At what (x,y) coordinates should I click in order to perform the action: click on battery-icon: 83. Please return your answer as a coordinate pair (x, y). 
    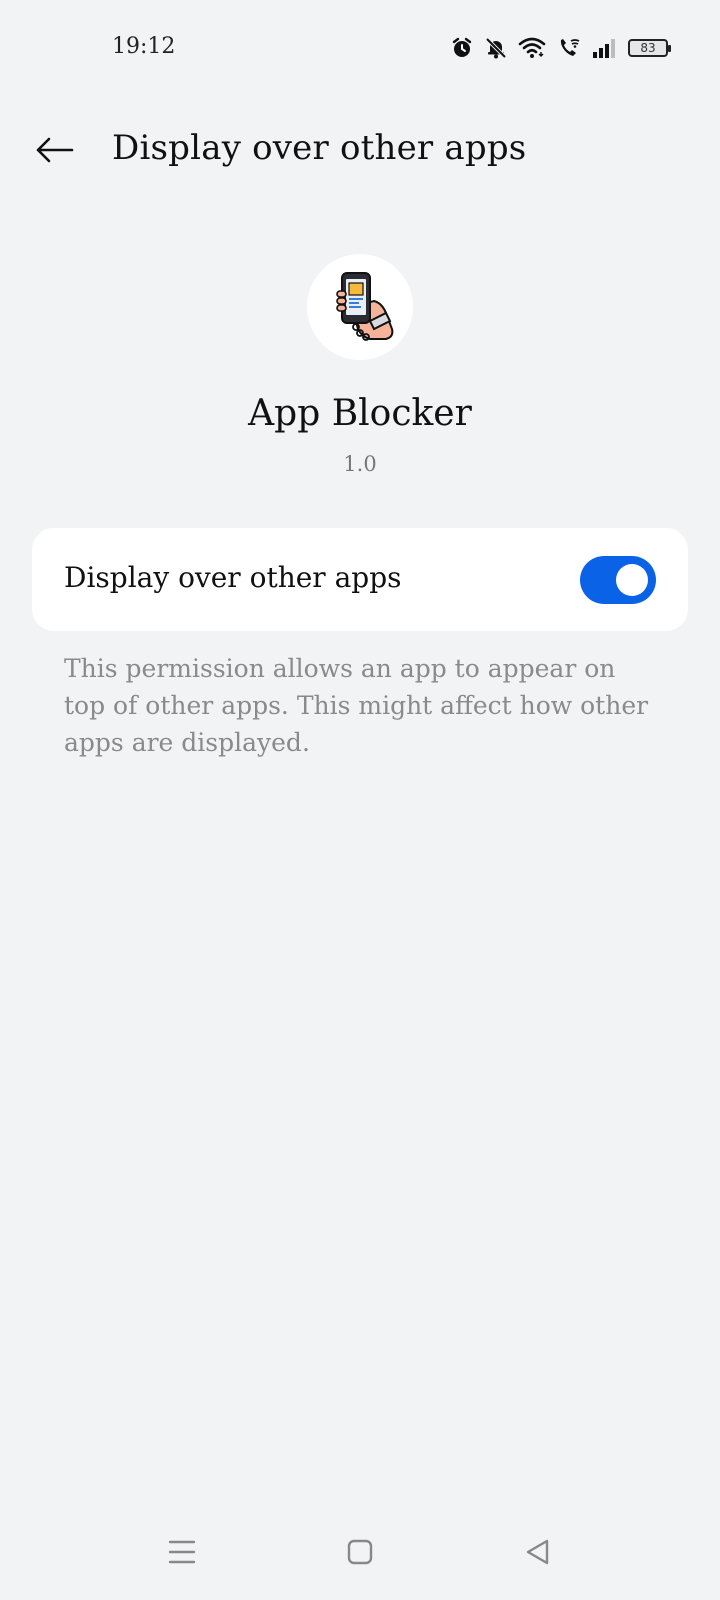
    Looking at the image, I should click on (649, 48).